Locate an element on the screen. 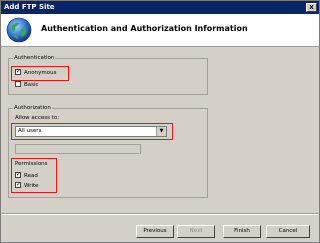 The width and height of the screenshot is (320, 243). globe-icon is located at coordinates (19, 30).